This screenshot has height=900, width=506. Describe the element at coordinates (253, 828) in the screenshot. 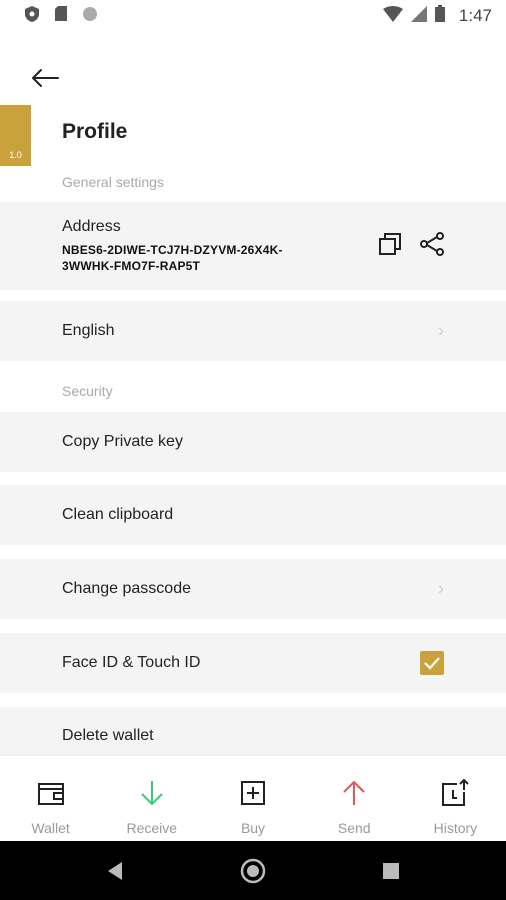

I see `nav-buy-label: Buy` at that location.